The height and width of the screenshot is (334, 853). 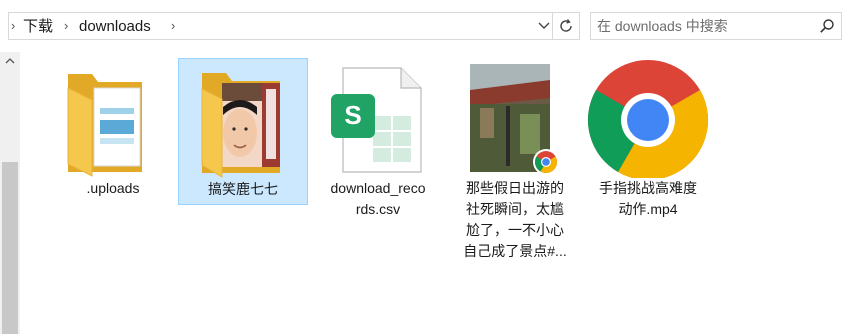 I want to click on scrollbar-thumb, so click(x=10, y=248).